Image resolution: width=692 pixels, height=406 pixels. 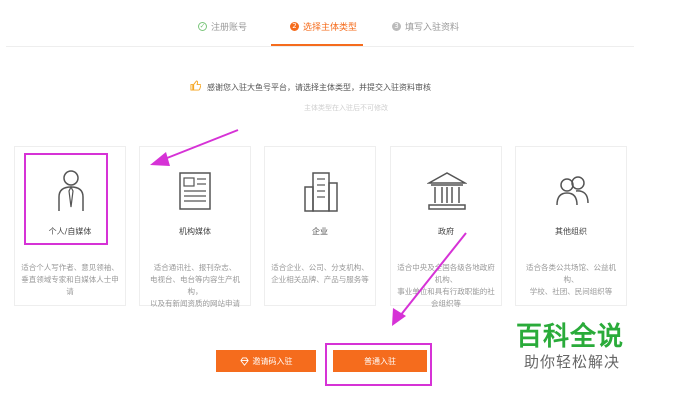 I want to click on notice: 感谢您入驻大鱼号平台，请选择主体类型，并提交入驻资料审核, so click(x=310, y=87).